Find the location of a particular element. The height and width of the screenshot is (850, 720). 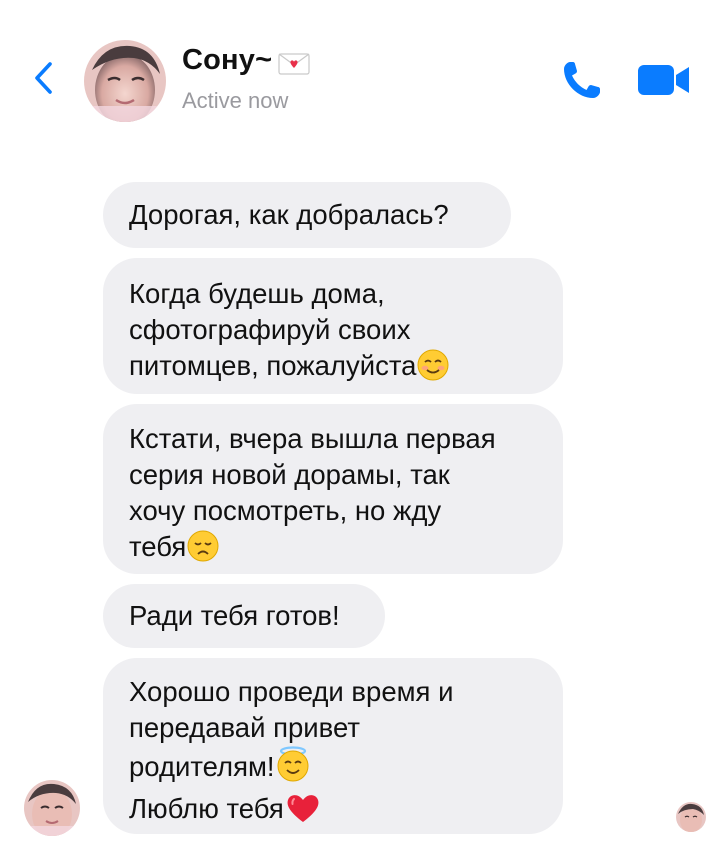

message-text: Хорошо проведи время и is located at coordinates (291, 691).